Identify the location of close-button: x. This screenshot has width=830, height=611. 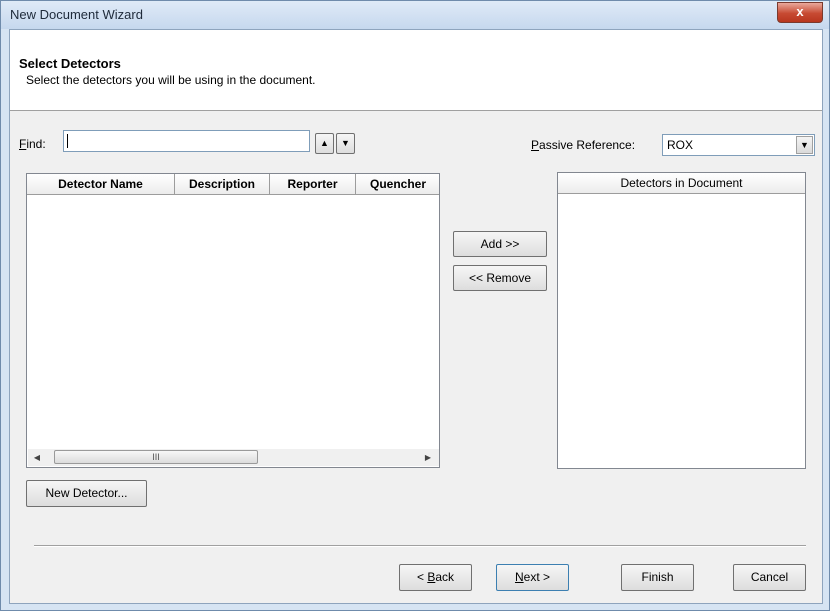
(800, 12).